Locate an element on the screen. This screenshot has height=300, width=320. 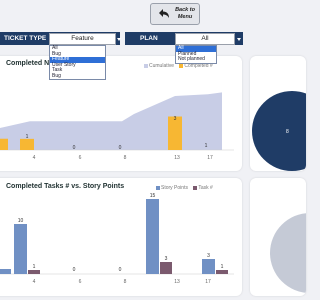
chart2-tick-label: 4 is located at coordinates (34, 282).